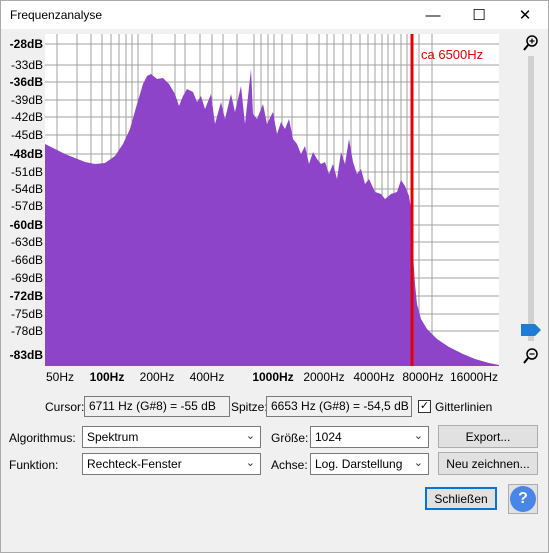 The width and height of the screenshot is (549, 553). I want to click on y-tick-label: -42dB, so click(26, 117).